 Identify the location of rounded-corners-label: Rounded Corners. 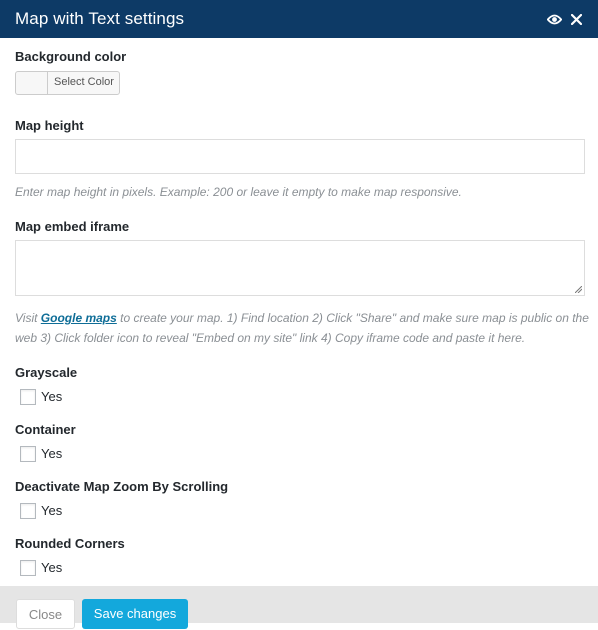
(70, 543).